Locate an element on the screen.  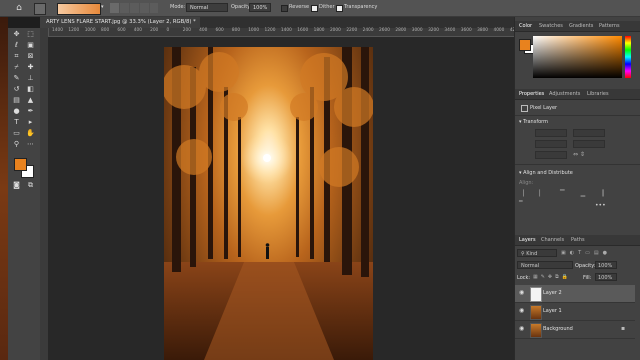
ruler-tick-label: 1400 is located at coordinates (57, 30).